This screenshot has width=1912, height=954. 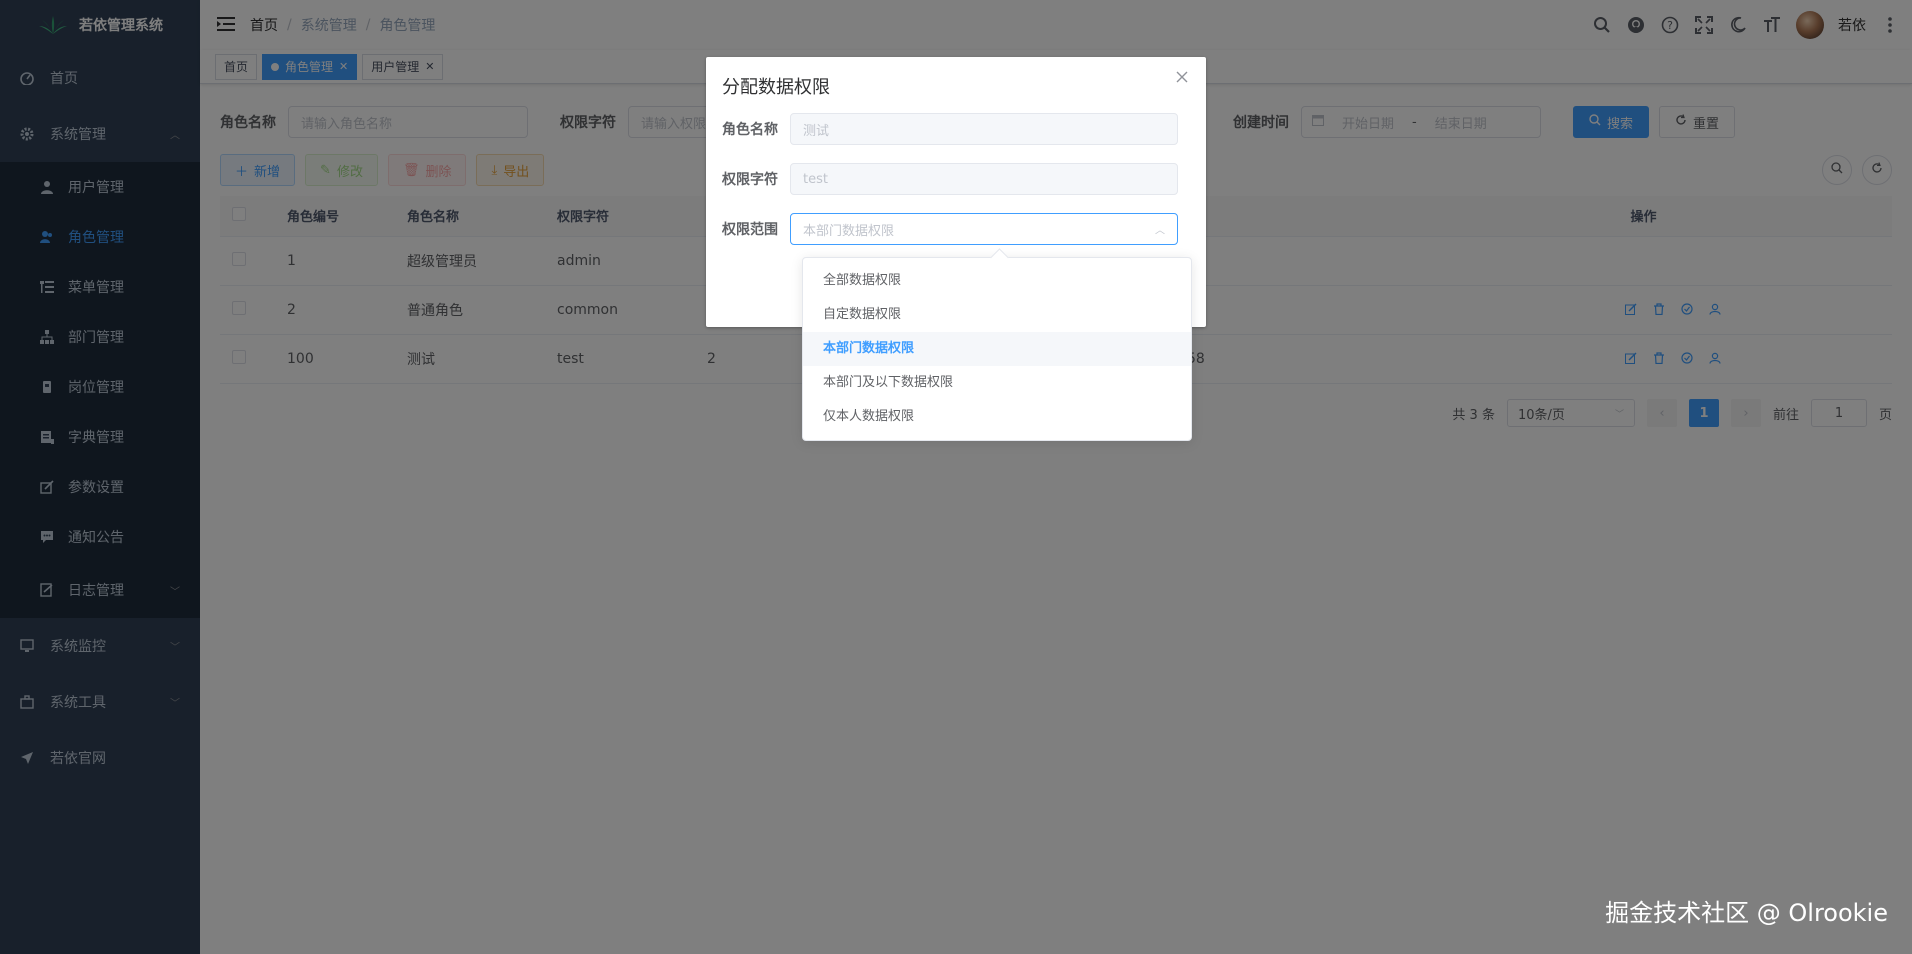 I want to click on role-name-field: 测试, so click(x=984, y=129).